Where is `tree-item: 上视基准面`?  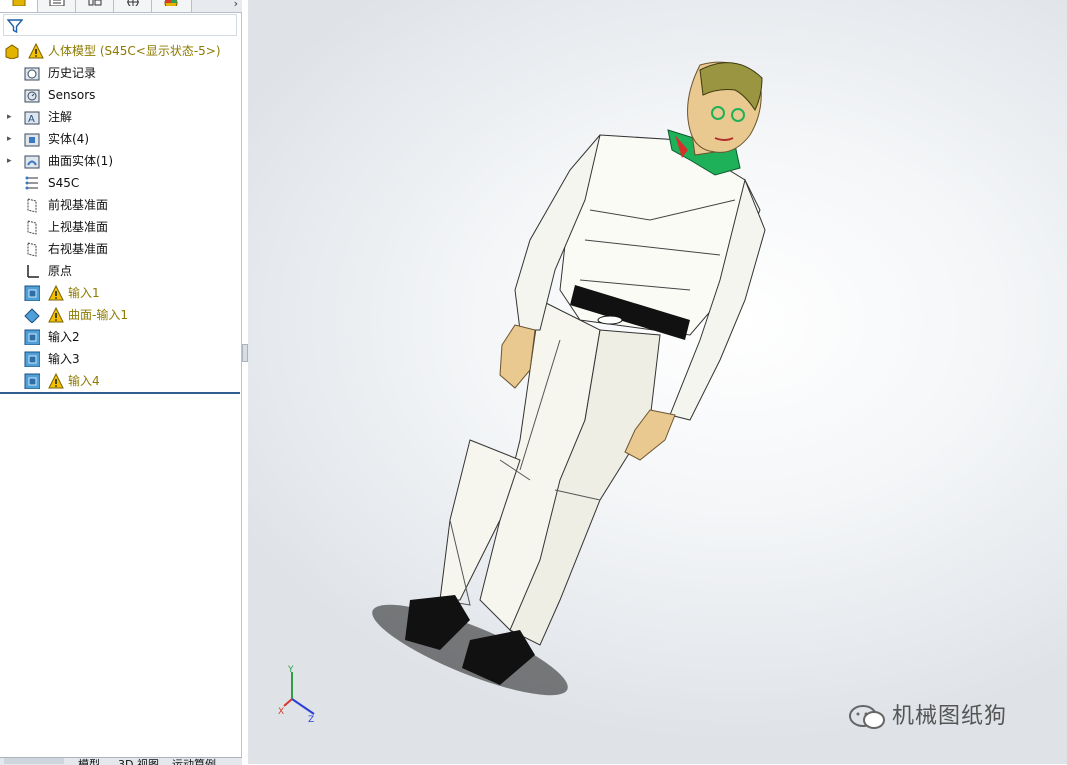 tree-item: 上视基准面 is located at coordinates (120, 227).